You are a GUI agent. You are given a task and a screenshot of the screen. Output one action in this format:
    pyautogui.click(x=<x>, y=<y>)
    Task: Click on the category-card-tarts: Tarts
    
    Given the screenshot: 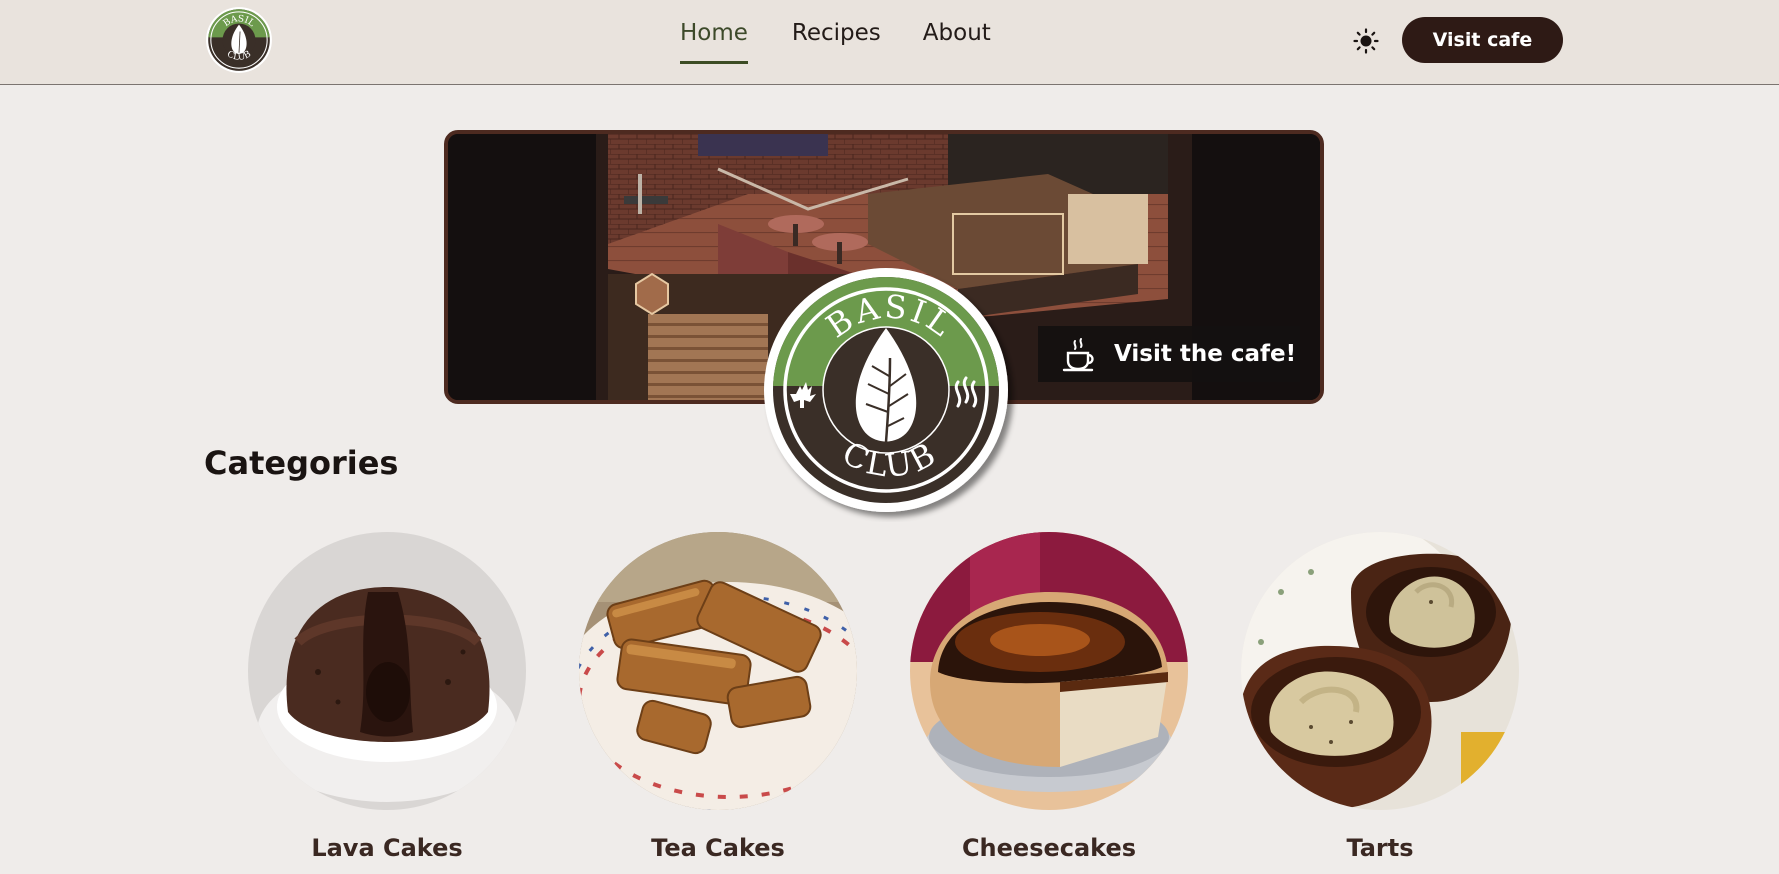 What is the action you would take?
    pyautogui.click(x=1380, y=697)
    